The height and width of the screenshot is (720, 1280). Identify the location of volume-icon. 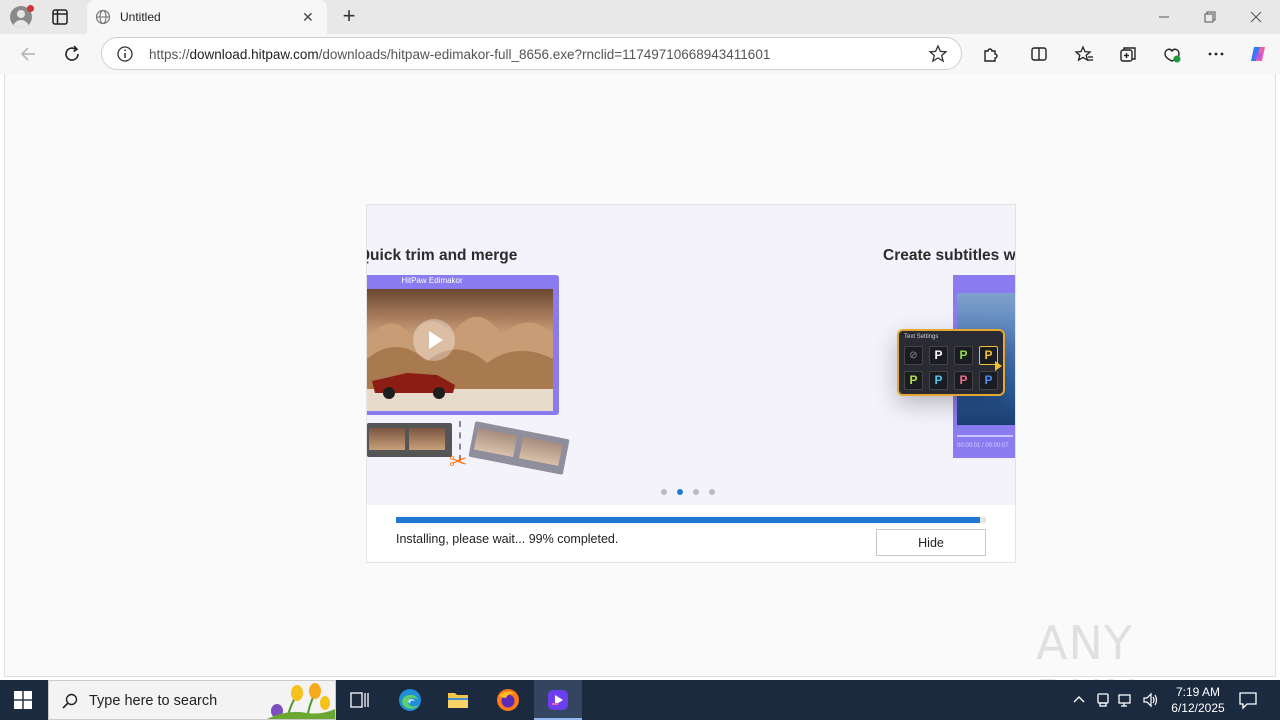
(1150, 700).